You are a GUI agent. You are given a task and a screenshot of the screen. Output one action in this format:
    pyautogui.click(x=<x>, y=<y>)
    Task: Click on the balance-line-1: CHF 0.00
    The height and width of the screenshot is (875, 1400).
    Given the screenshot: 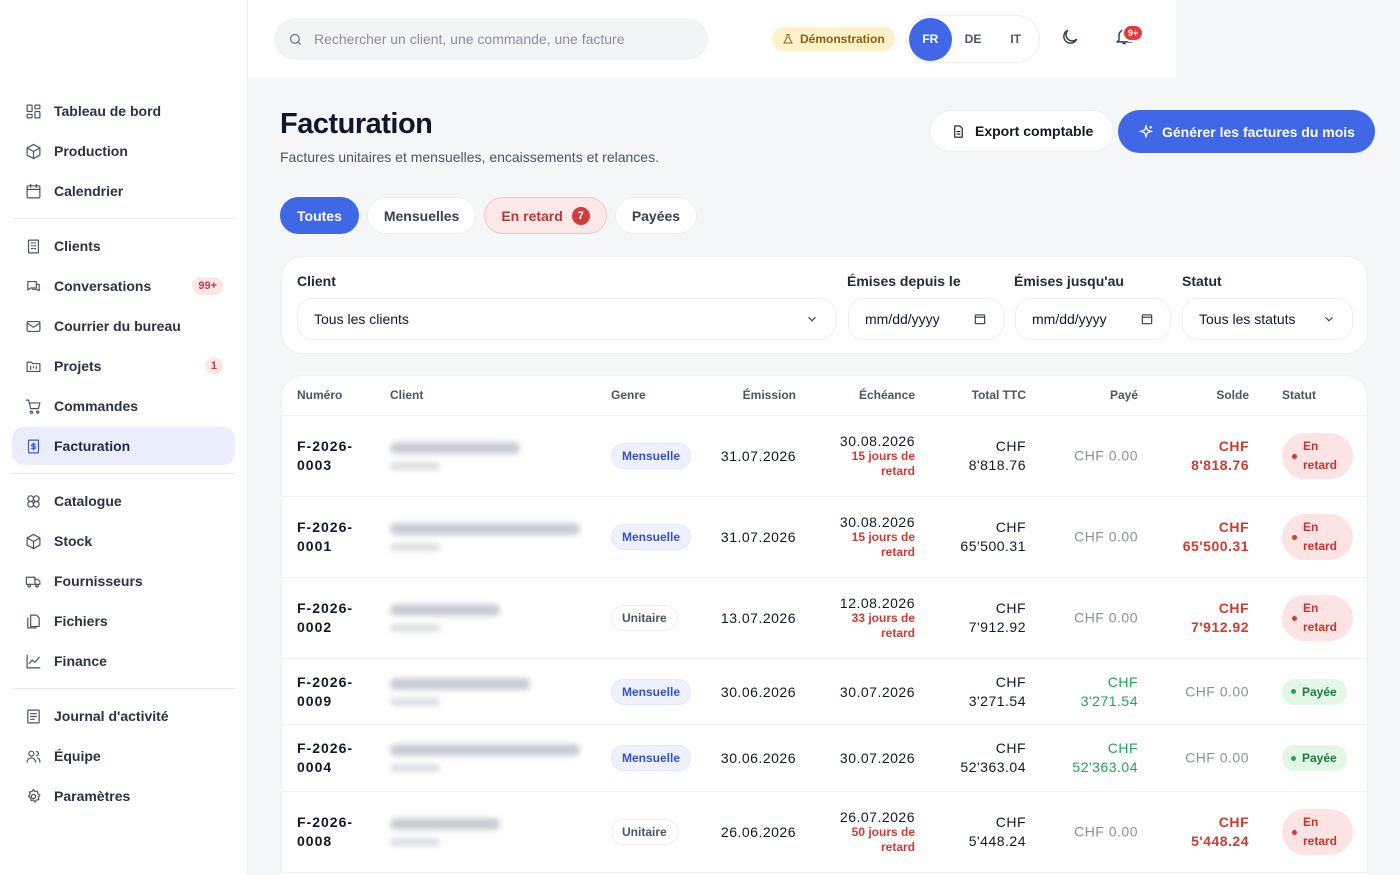 What is the action you would take?
    pyautogui.click(x=1217, y=691)
    